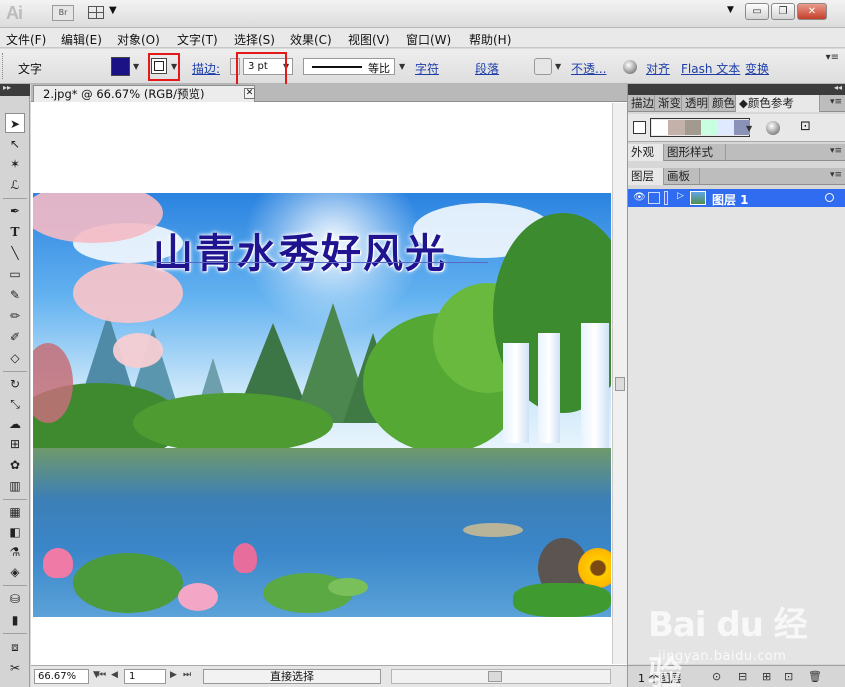 This screenshot has height=687, width=845. What do you see at coordinates (349, 66) in the screenshot?
I see `variable-width-profile: 等比` at bounding box center [349, 66].